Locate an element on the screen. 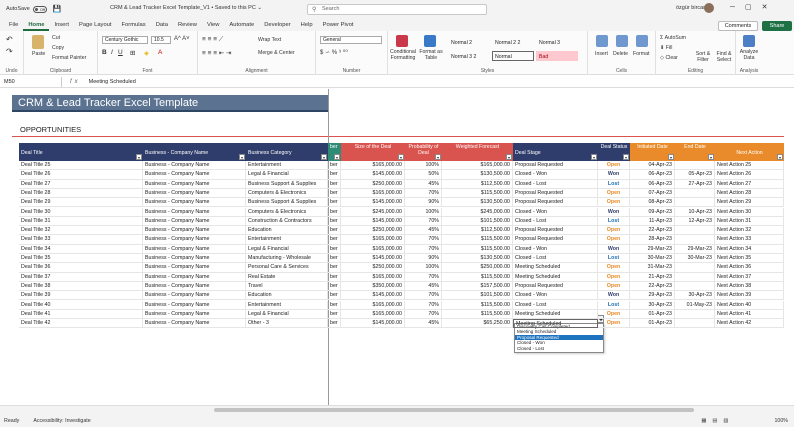 Image resolution: width=794 pixels, height=427 pixels. delete-cells-icon is located at coordinates (622, 41).